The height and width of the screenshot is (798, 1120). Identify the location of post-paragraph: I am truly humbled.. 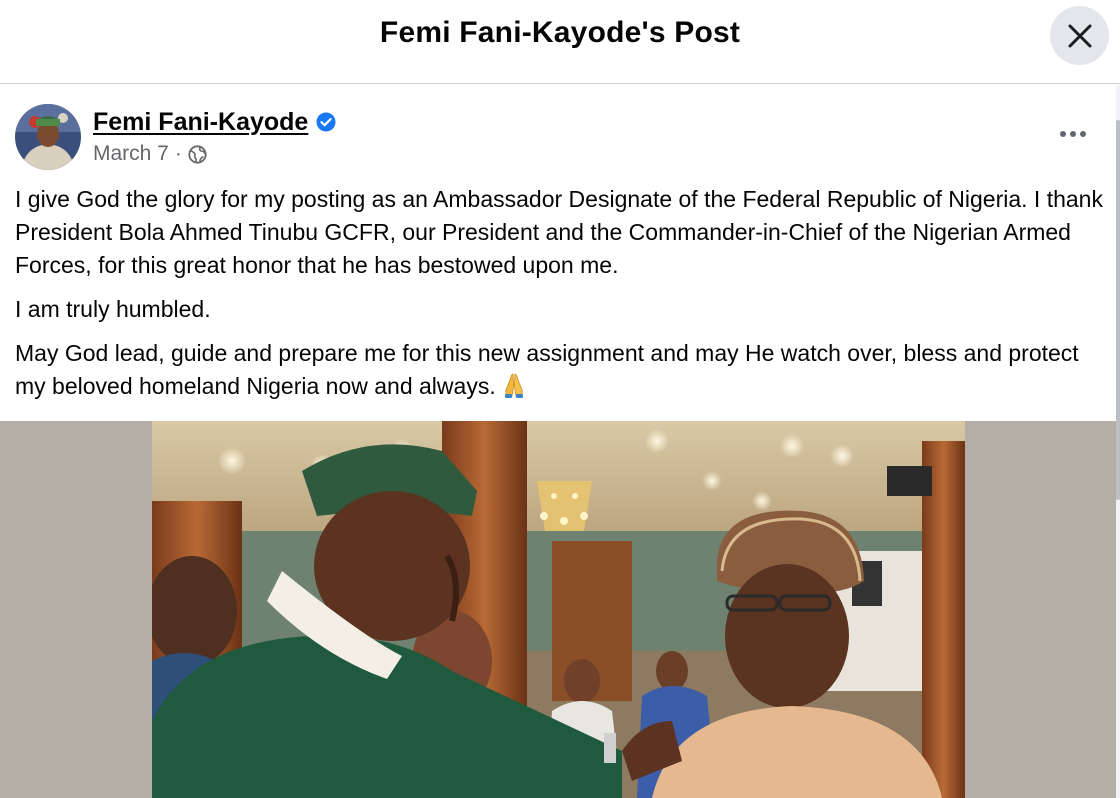
(113, 309).